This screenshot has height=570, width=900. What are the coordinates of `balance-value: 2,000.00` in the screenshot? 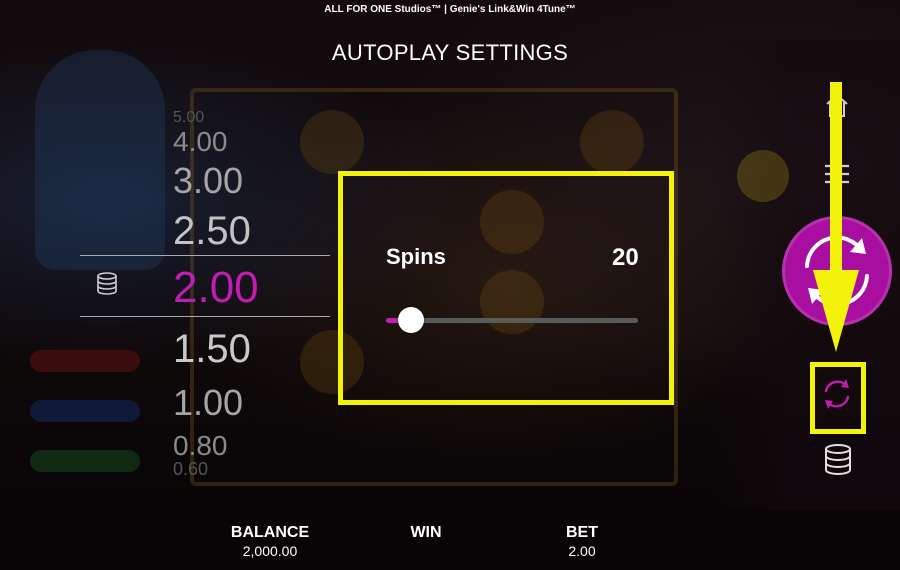 It's located at (270, 551).